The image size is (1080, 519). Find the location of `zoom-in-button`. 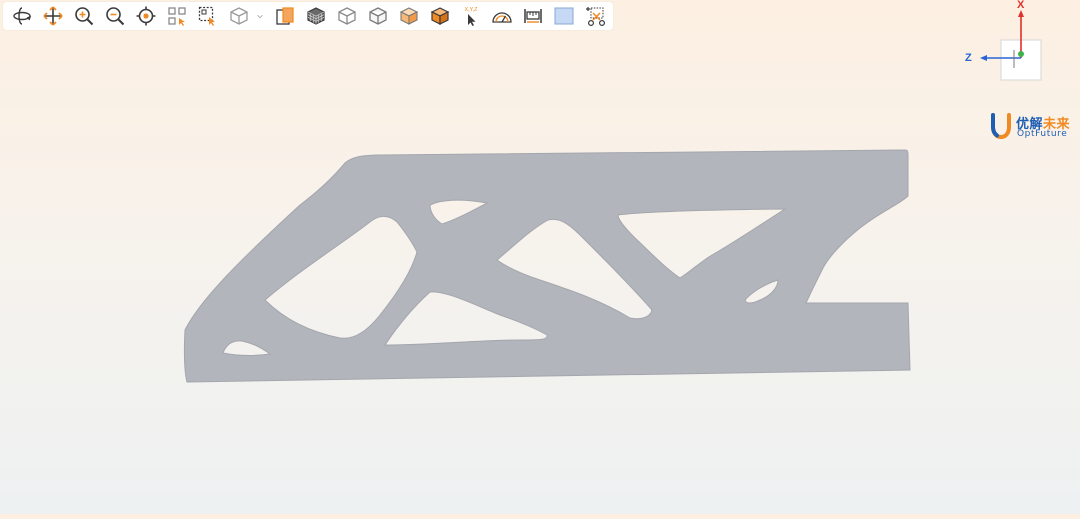

zoom-in-button is located at coordinates (83, 16).